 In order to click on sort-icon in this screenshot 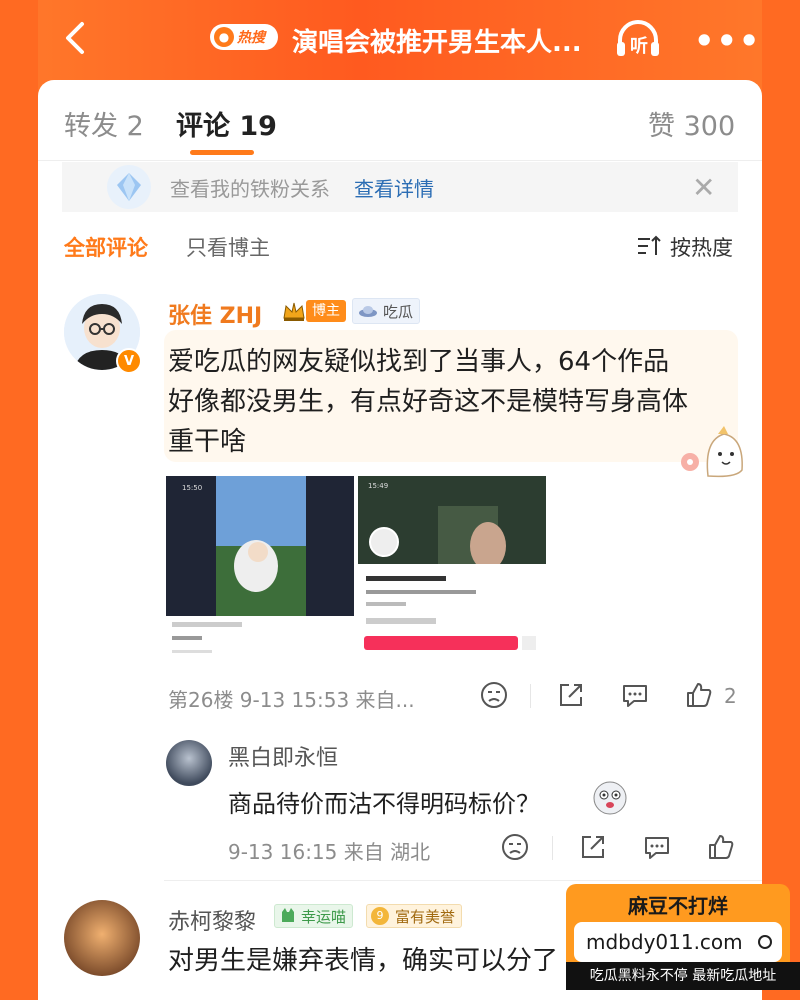, I will do `click(649, 246)`.